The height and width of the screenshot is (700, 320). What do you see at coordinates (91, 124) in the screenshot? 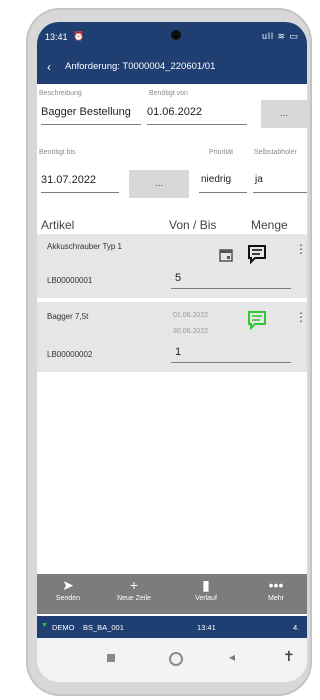
I see `beschreibung-underline` at bounding box center [91, 124].